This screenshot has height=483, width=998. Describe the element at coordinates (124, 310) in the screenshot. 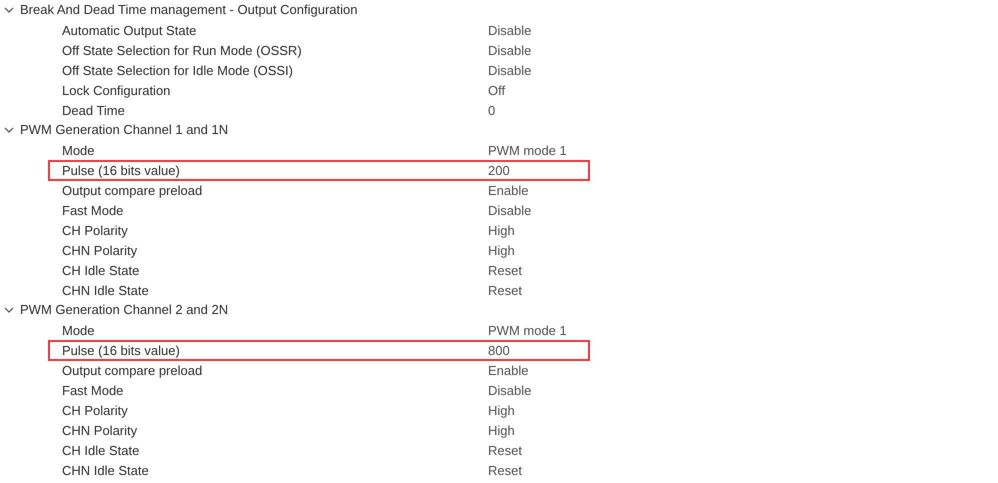

I see `group-header: PWM Generation Channel 2 and 2N` at that location.